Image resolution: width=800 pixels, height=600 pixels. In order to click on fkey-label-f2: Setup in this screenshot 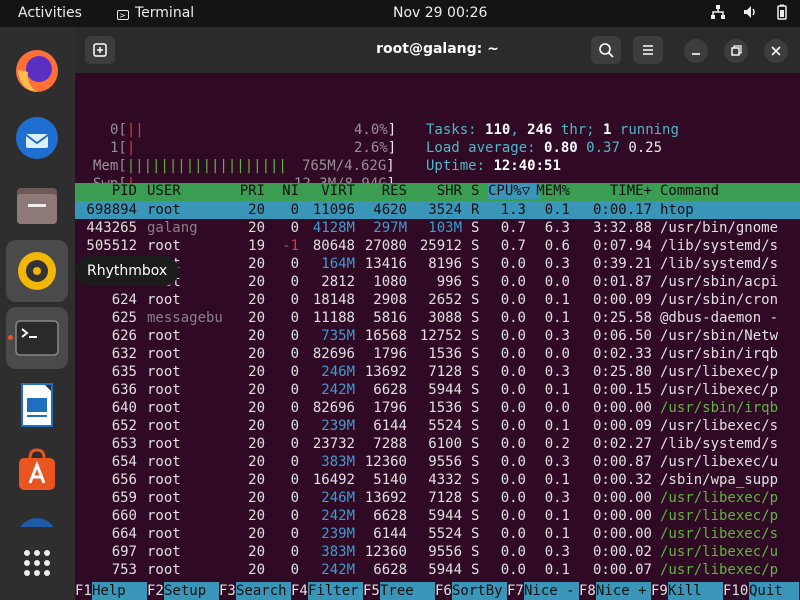, I will do `click(191, 591)`.